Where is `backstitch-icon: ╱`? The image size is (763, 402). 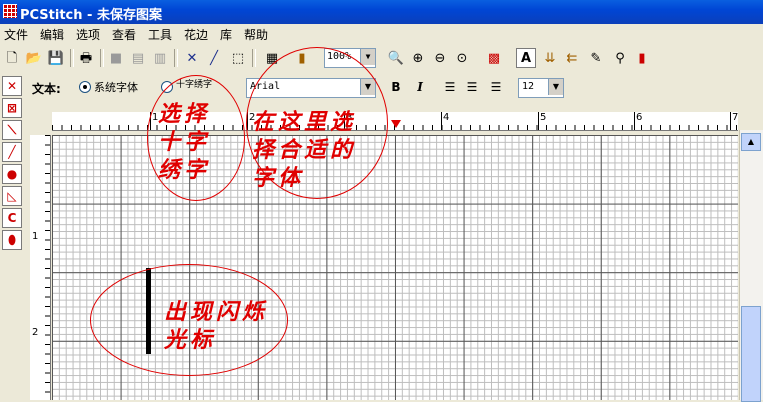
backstitch-icon: ╱ is located at coordinates (214, 58).